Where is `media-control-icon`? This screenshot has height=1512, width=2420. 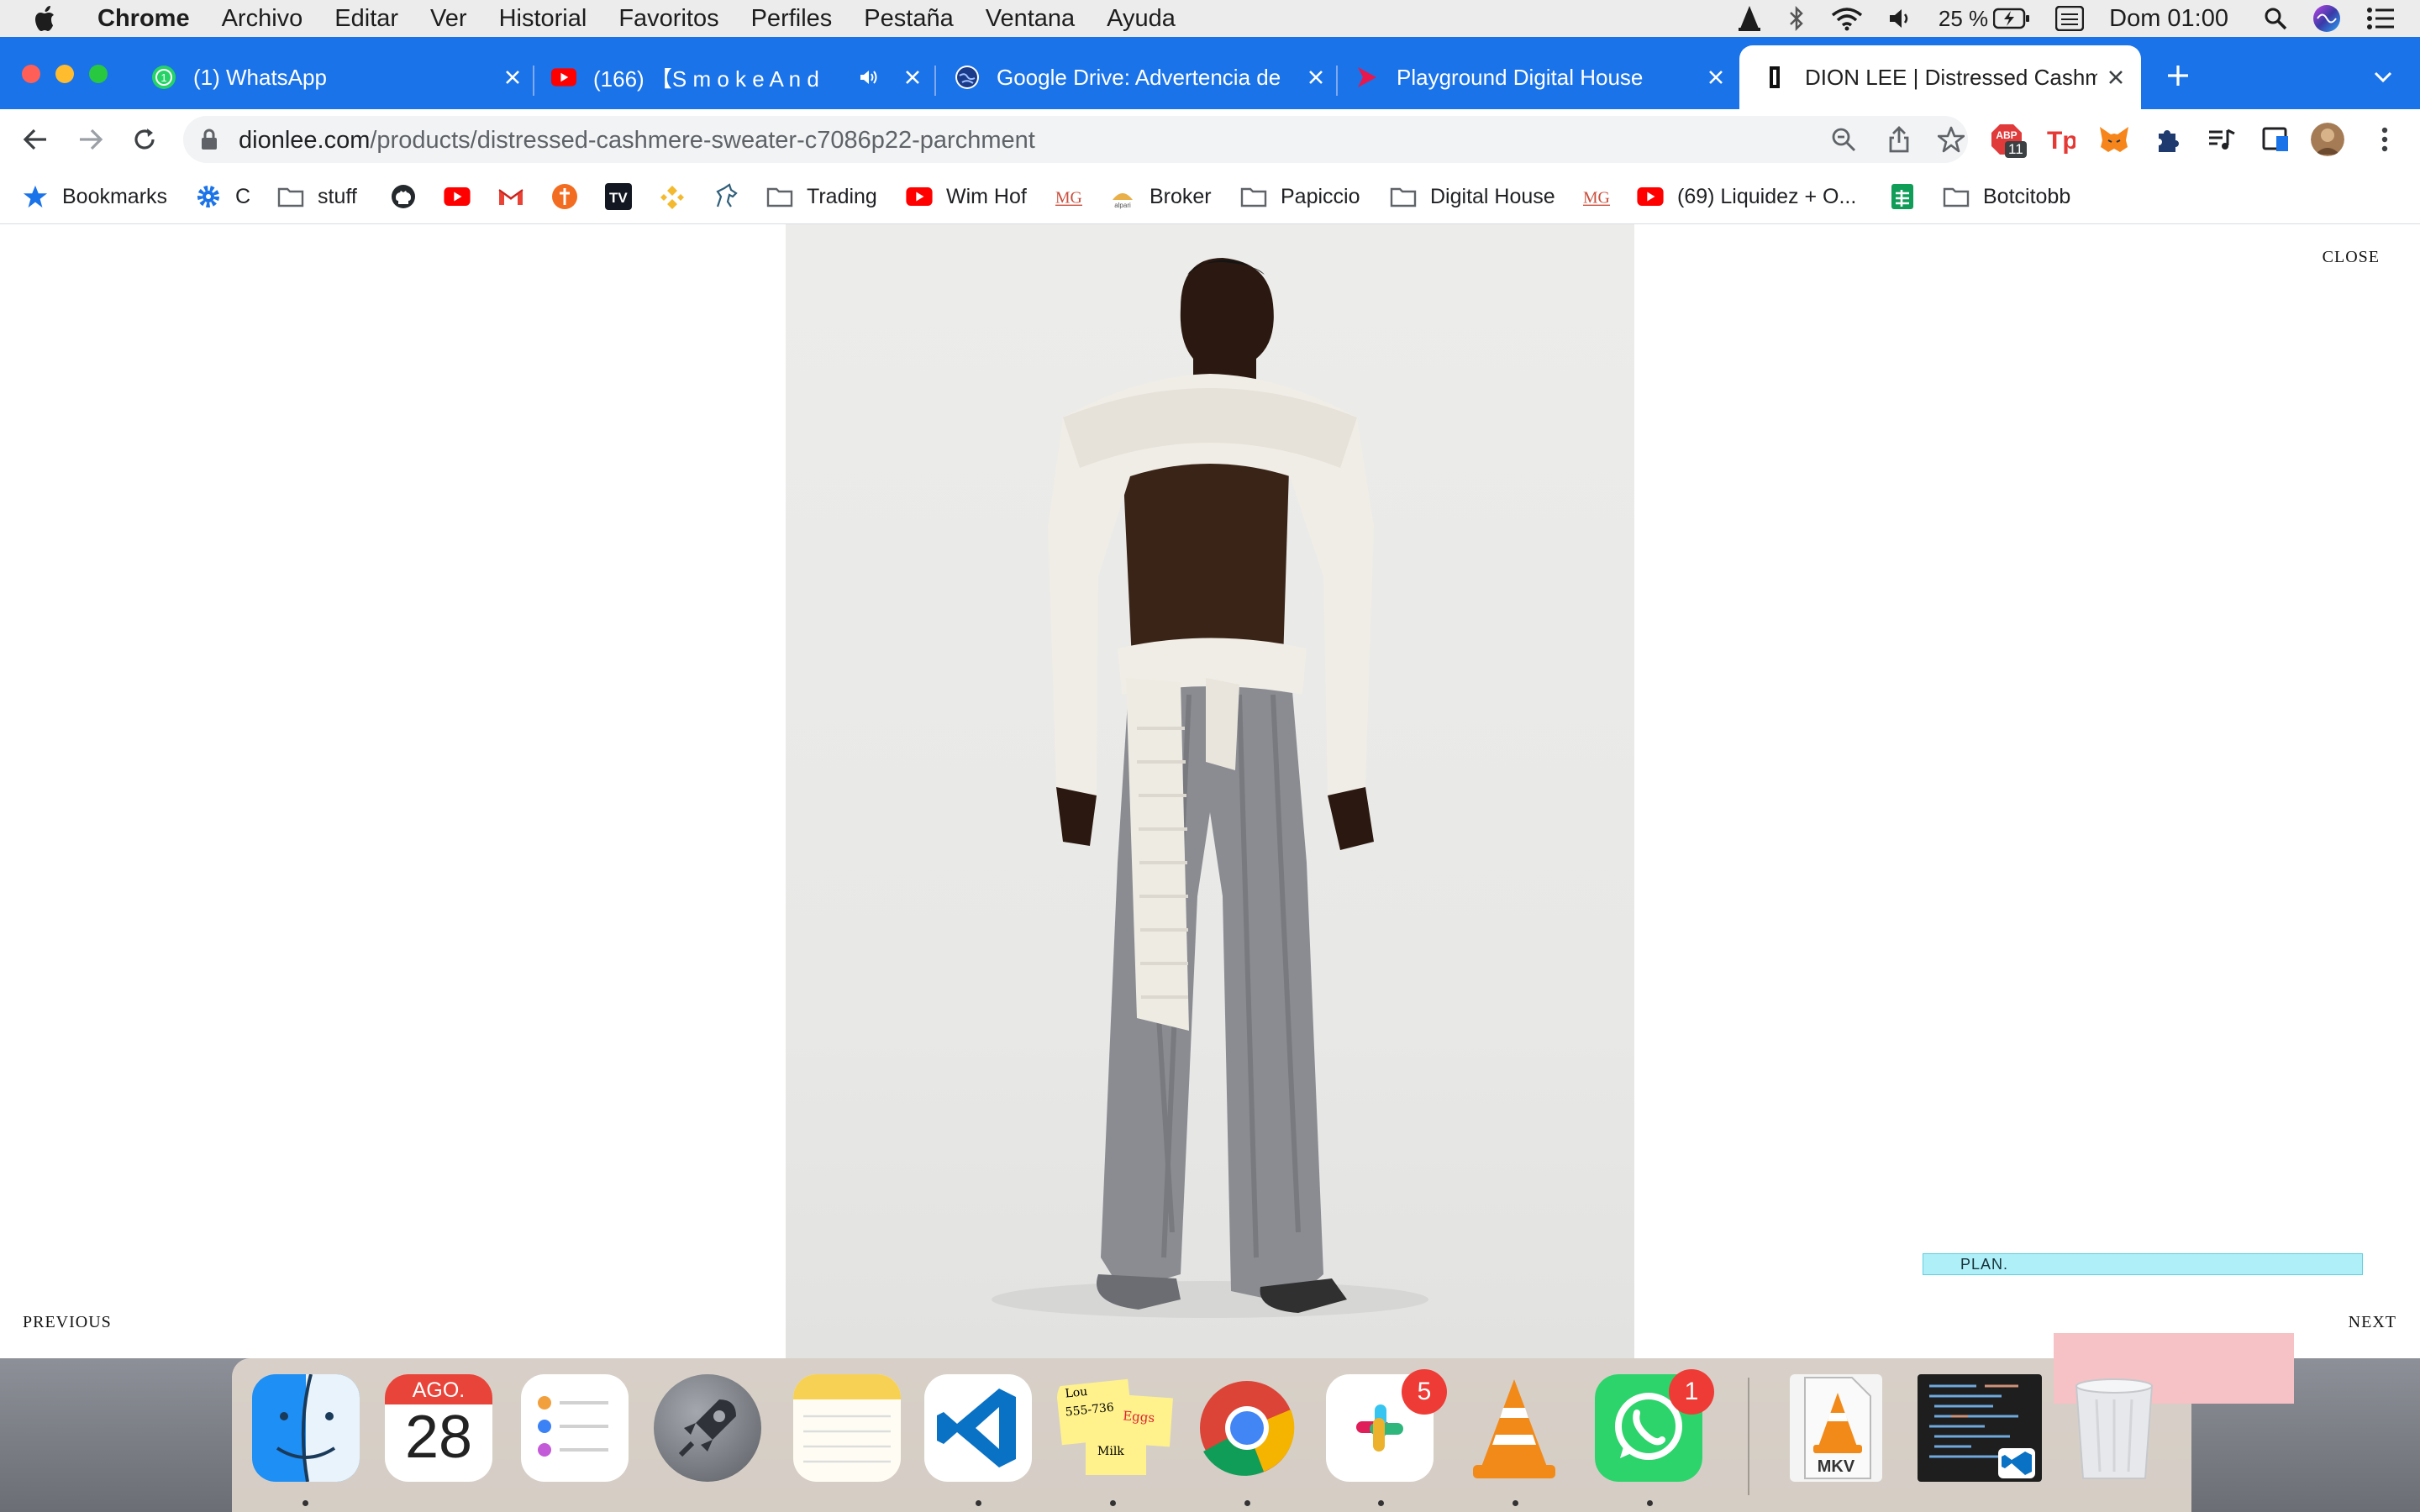 media-control-icon is located at coordinates (2221, 139).